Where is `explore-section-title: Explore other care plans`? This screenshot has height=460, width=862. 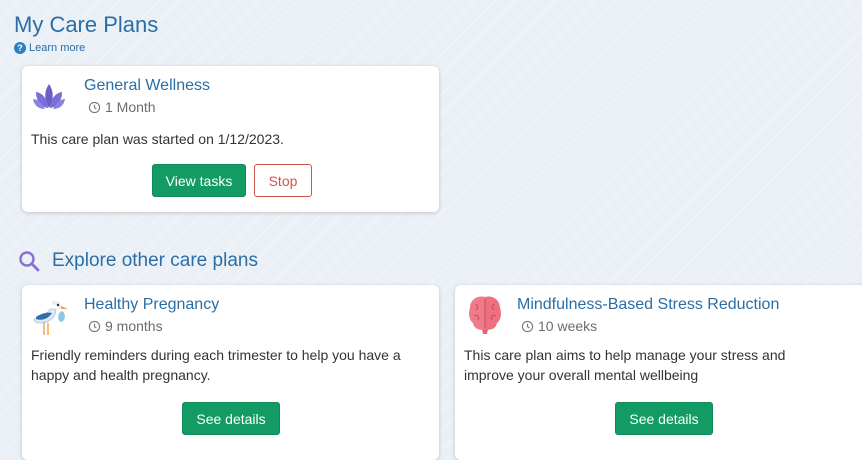 explore-section-title: Explore other care plans is located at coordinates (138, 261).